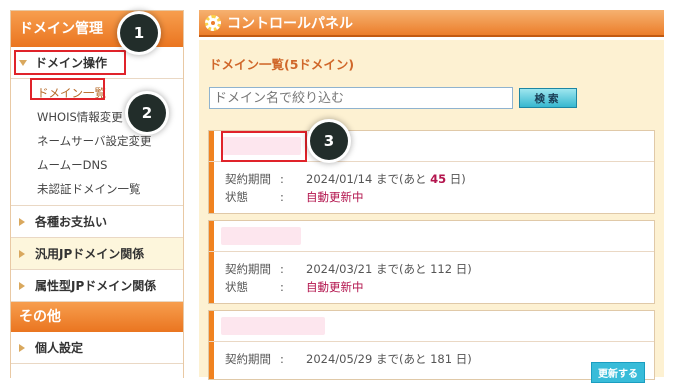  I want to click on domain-card: 契約期間 : 2024/05/29 まで (あと 181 日) 更新する, so click(431, 346).